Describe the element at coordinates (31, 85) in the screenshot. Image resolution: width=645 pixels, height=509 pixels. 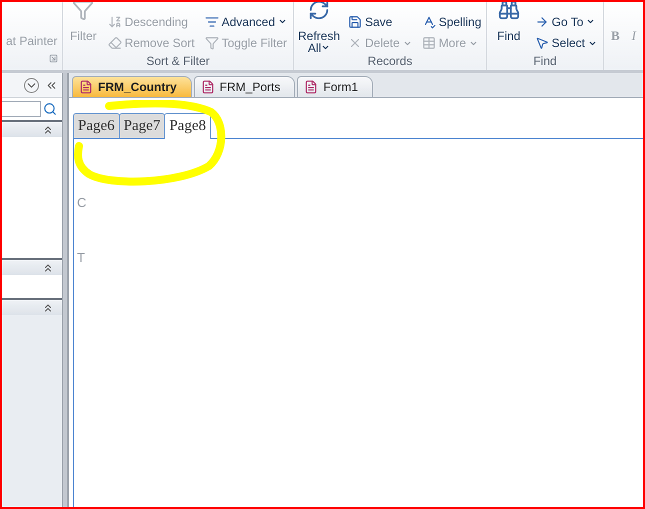
I see `dropdown-icon` at that location.